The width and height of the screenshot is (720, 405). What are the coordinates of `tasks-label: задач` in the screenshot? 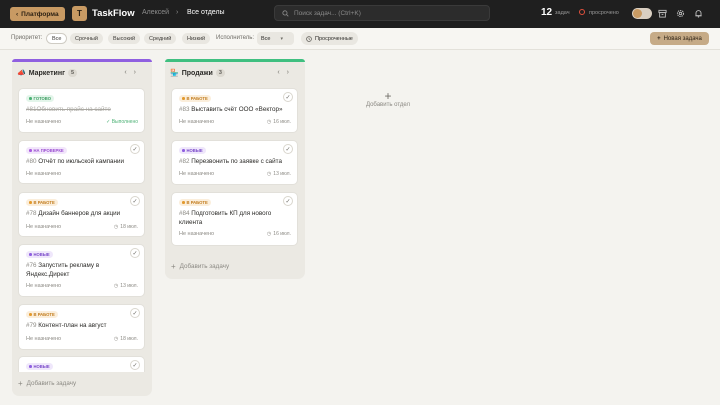 It's located at (562, 13).